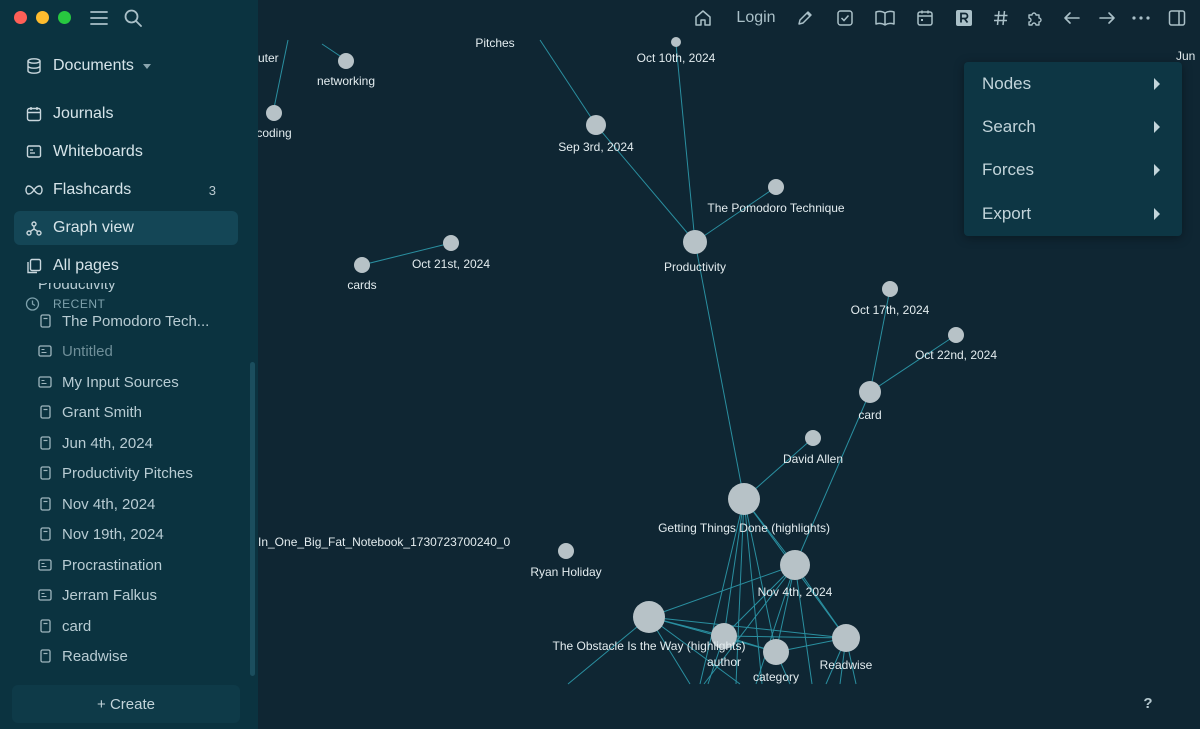  What do you see at coordinates (126, 266) in the screenshot?
I see `sidebar-item-all-pages: All pages` at bounding box center [126, 266].